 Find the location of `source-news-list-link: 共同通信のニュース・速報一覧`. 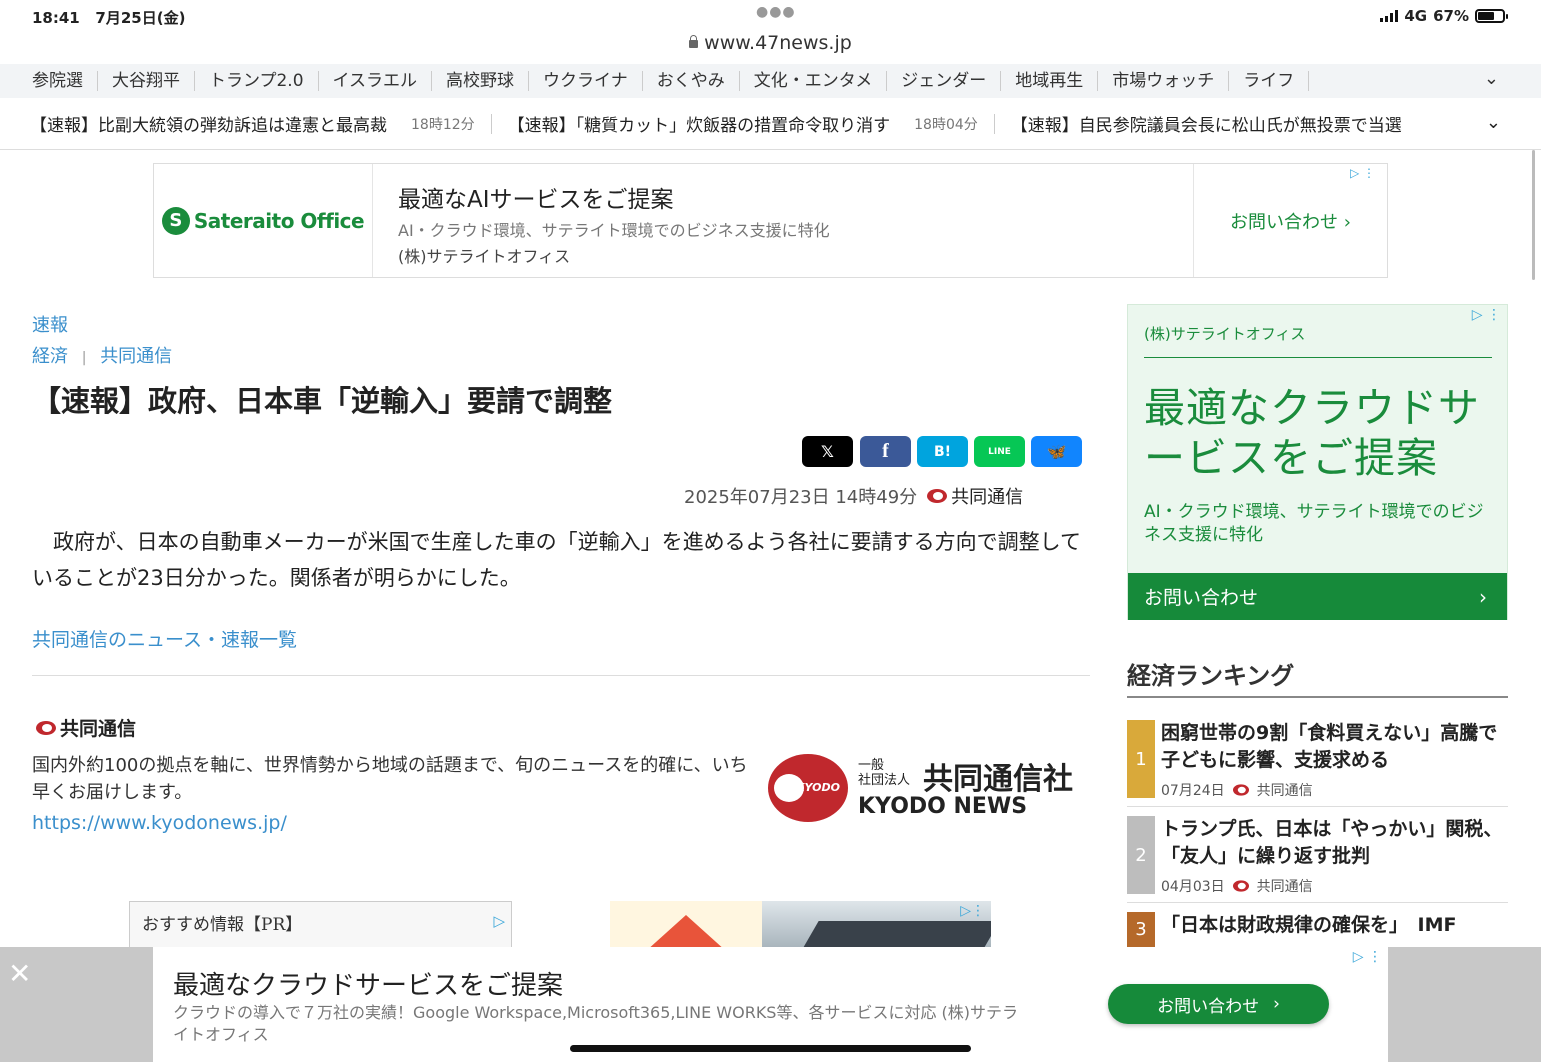

source-news-list-link: 共同通信のニュース・速報一覧 is located at coordinates (164, 638).